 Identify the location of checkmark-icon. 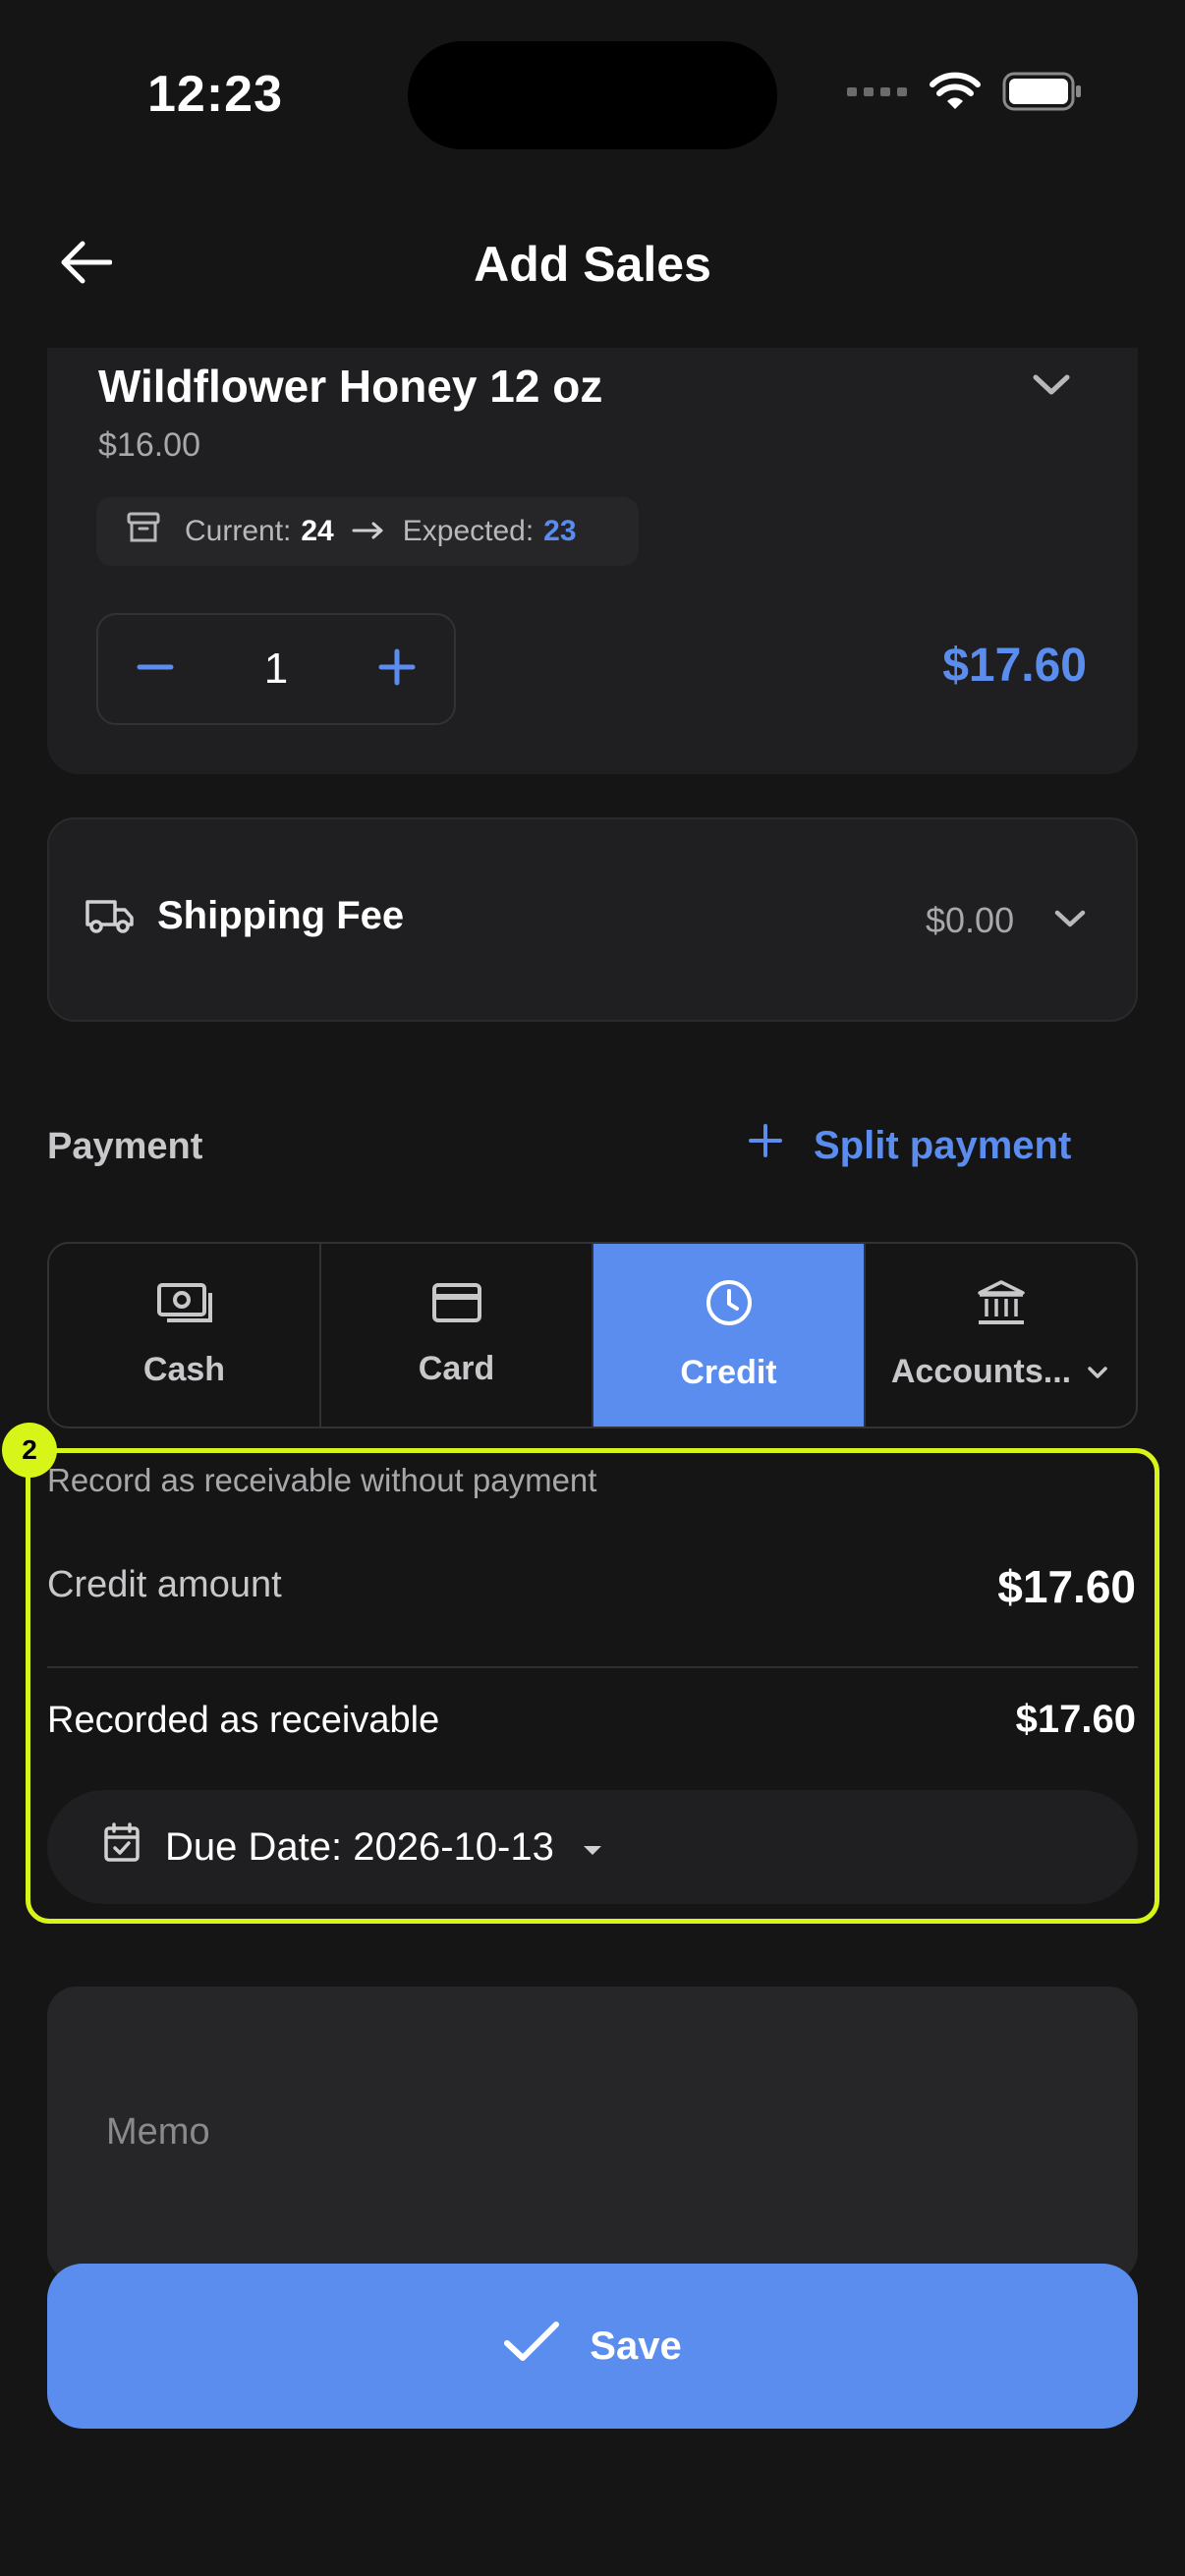
(532, 2346).